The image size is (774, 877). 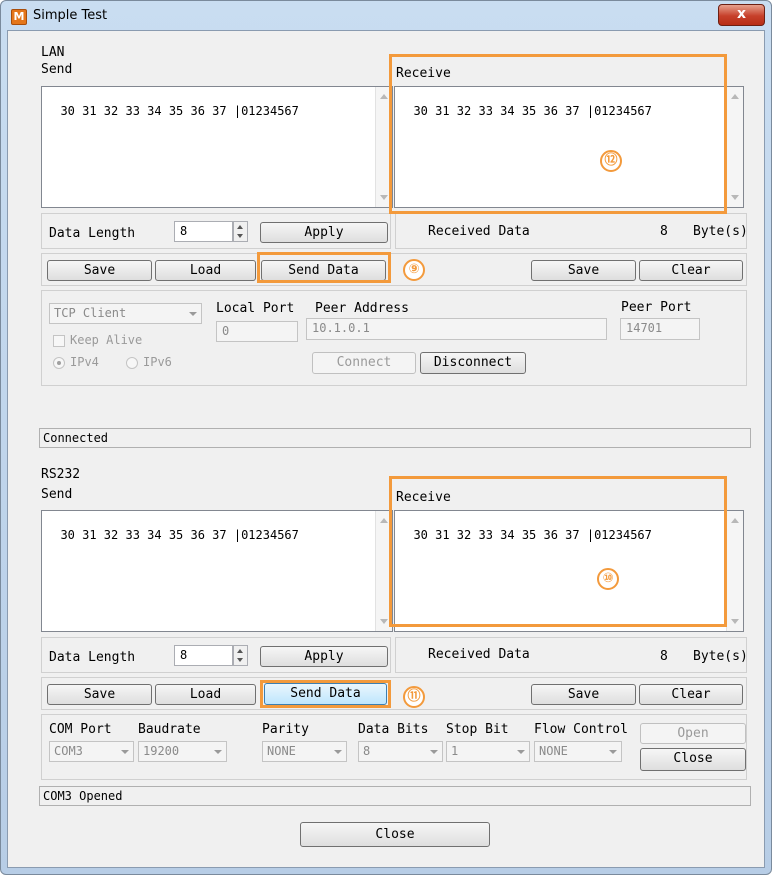 What do you see at coordinates (92, 233) in the screenshot?
I see `lan-data-length-label: Data Length` at bounding box center [92, 233].